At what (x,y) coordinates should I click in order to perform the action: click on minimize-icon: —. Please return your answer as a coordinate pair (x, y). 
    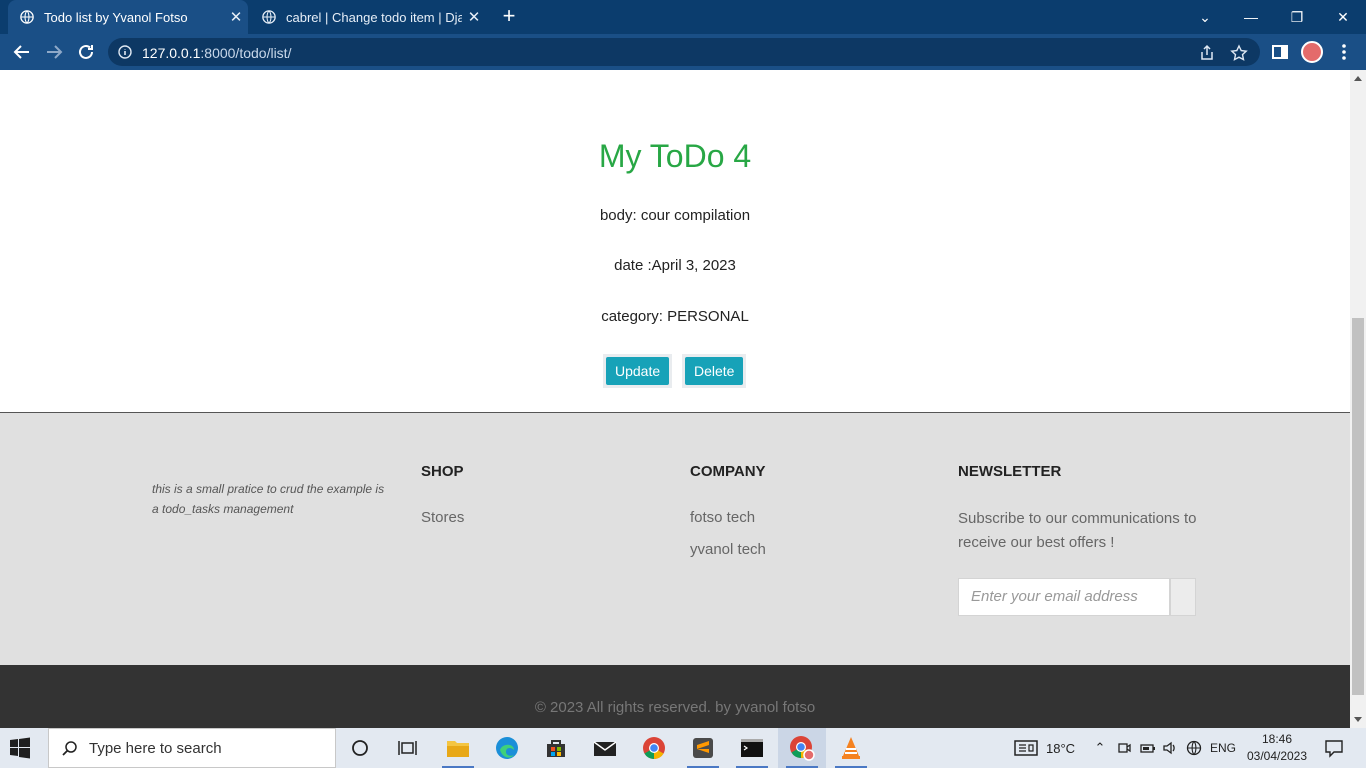
    Looking at the image, I should click on (1251, 17).